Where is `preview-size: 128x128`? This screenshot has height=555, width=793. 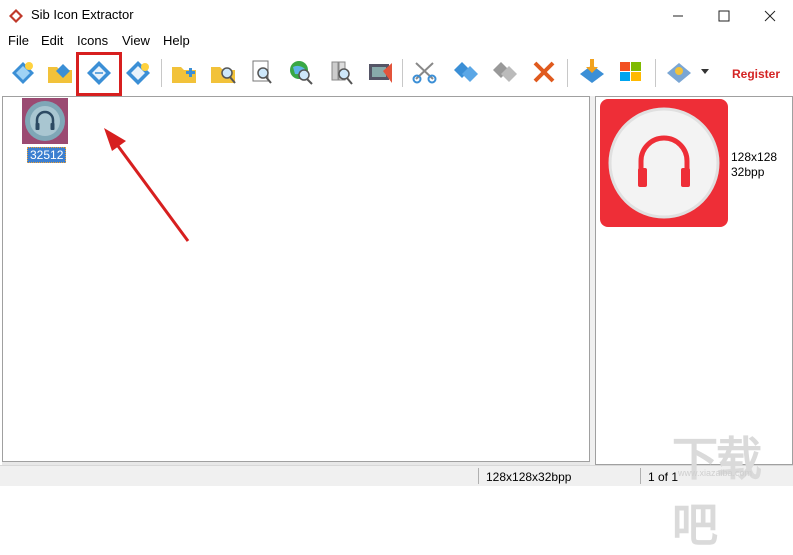 preview-size: 128x128 is located at coordinates (754, 157).